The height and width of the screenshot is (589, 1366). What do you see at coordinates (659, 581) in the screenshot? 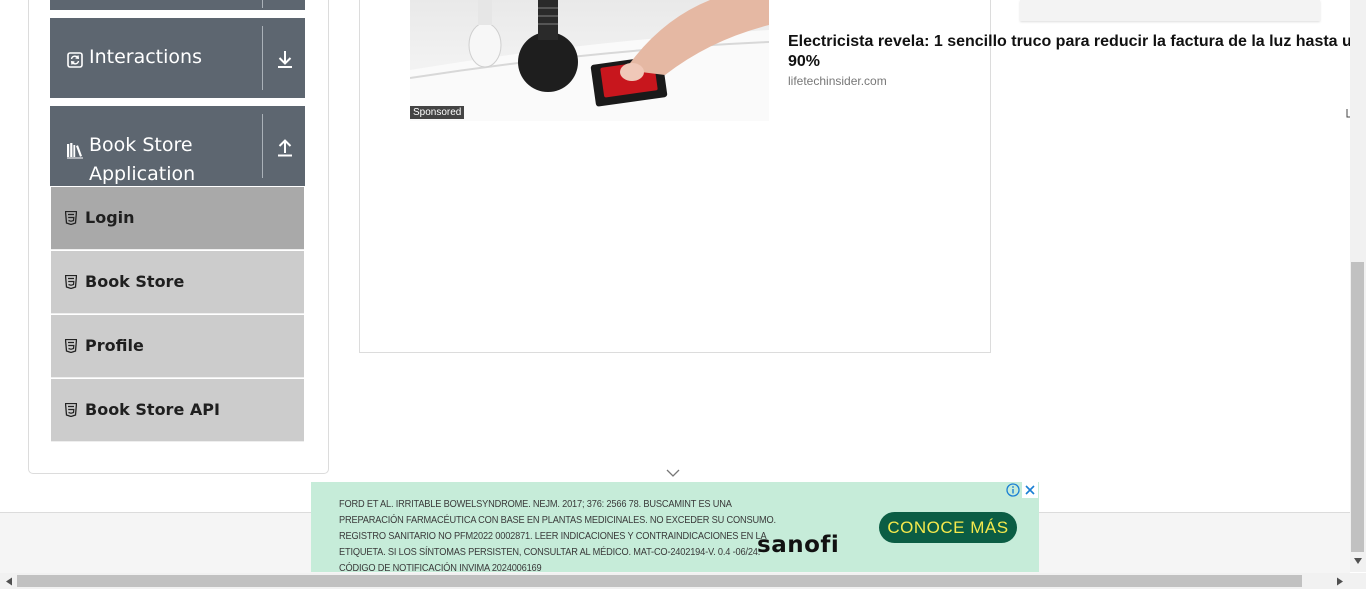
I see `horizontal-scroll-thumb` at bounding box center [659, 581].